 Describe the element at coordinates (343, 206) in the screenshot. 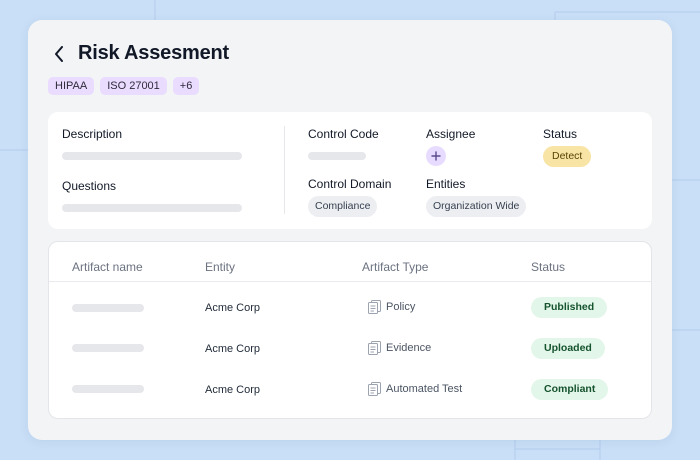

I see `control-domain-chip: Compliance` at that location.